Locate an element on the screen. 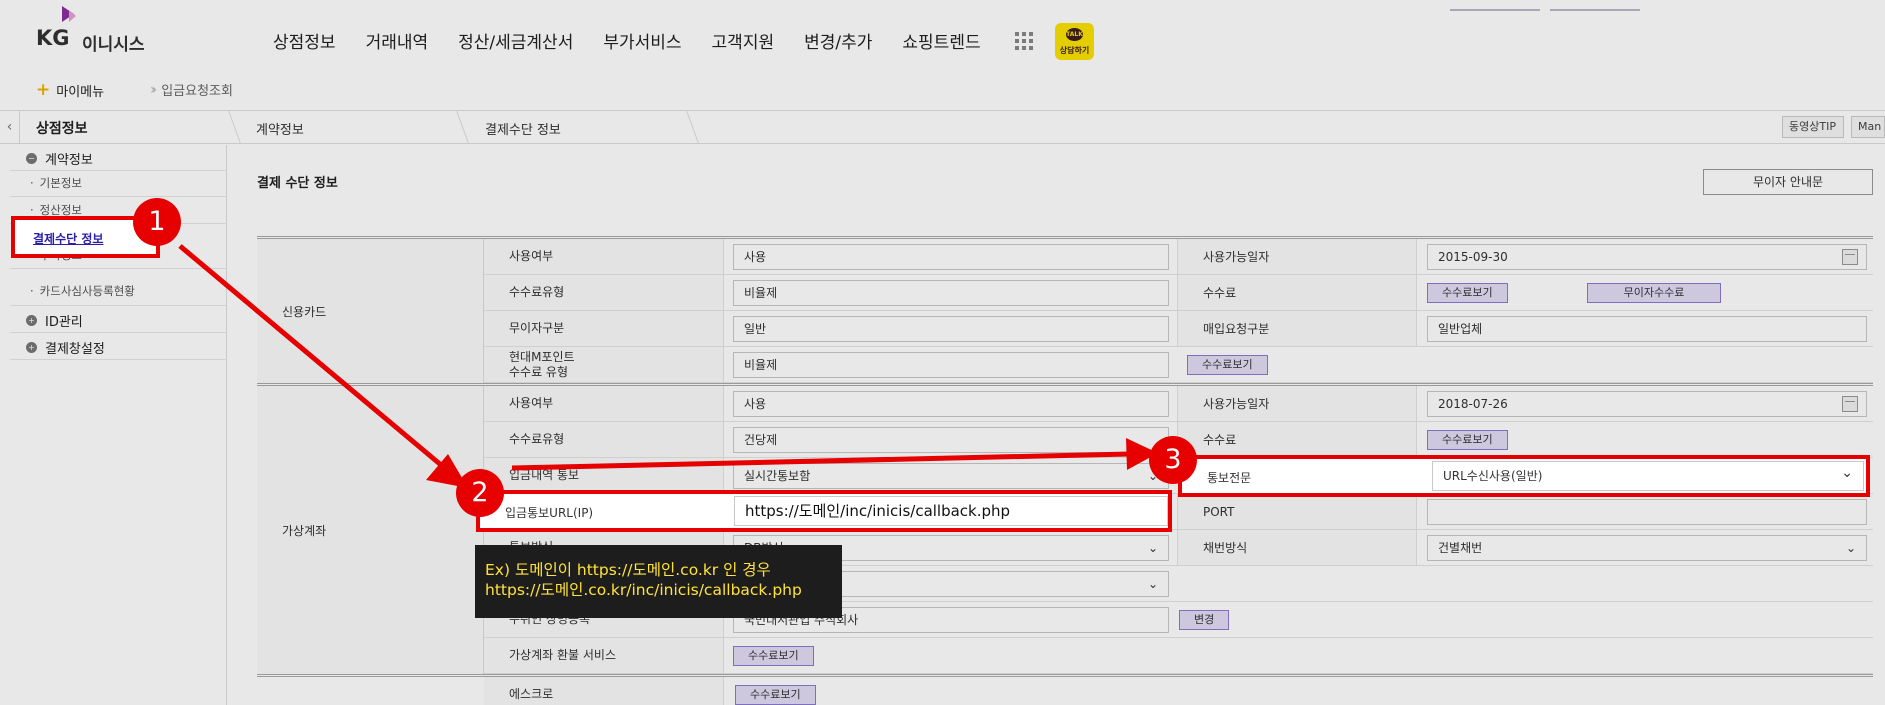 The height and width of the screenshot is (705, 1885). gnb-addon-services: 부가서비스 is located at coordinates (642, 42).